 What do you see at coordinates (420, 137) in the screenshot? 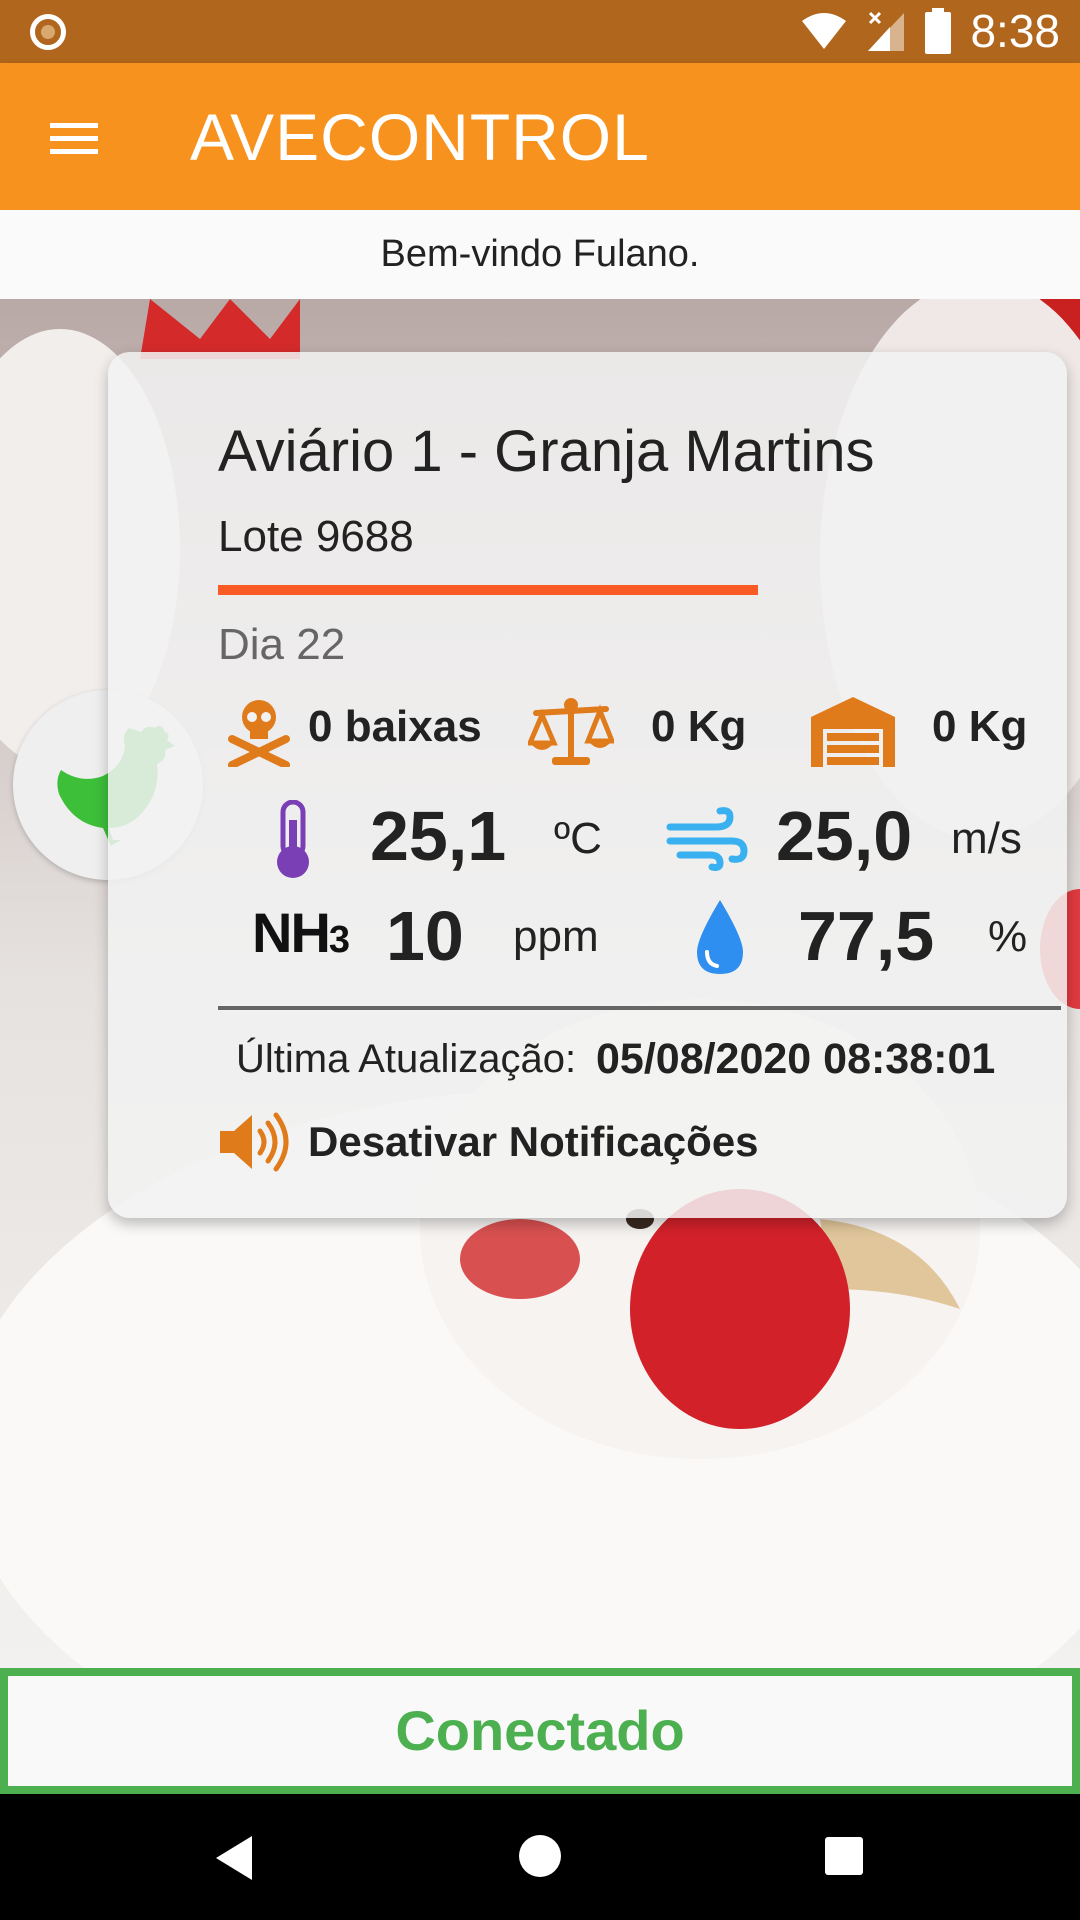
I see `app-title: AVECONTROL` at bounding box center [420, 137].